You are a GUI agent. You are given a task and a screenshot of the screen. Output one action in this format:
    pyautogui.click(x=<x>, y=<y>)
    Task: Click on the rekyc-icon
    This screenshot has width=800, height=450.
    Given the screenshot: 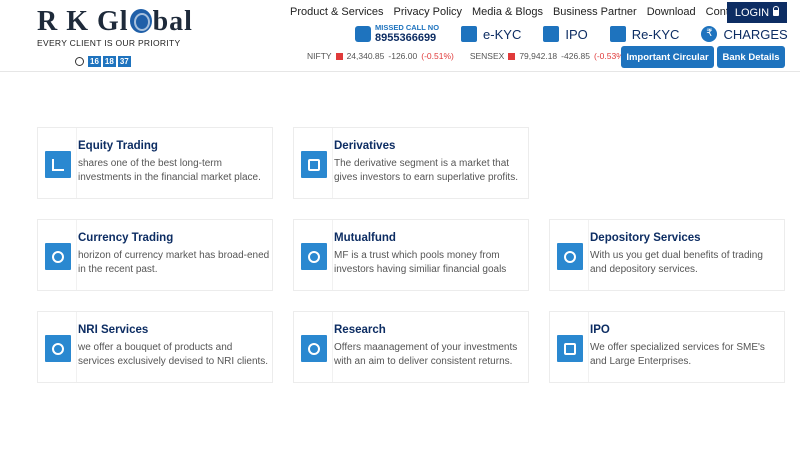 What is the action you would take?
    pyautogui.click(x=617, y=34)
    